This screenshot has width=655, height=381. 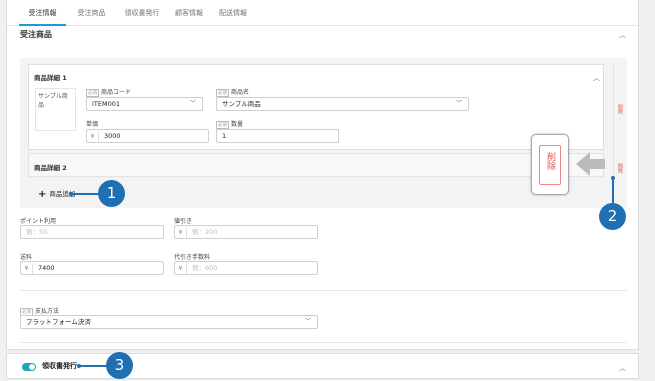 I want to click on discount-input: ¥ 例：200, so click(x=246, y=232).